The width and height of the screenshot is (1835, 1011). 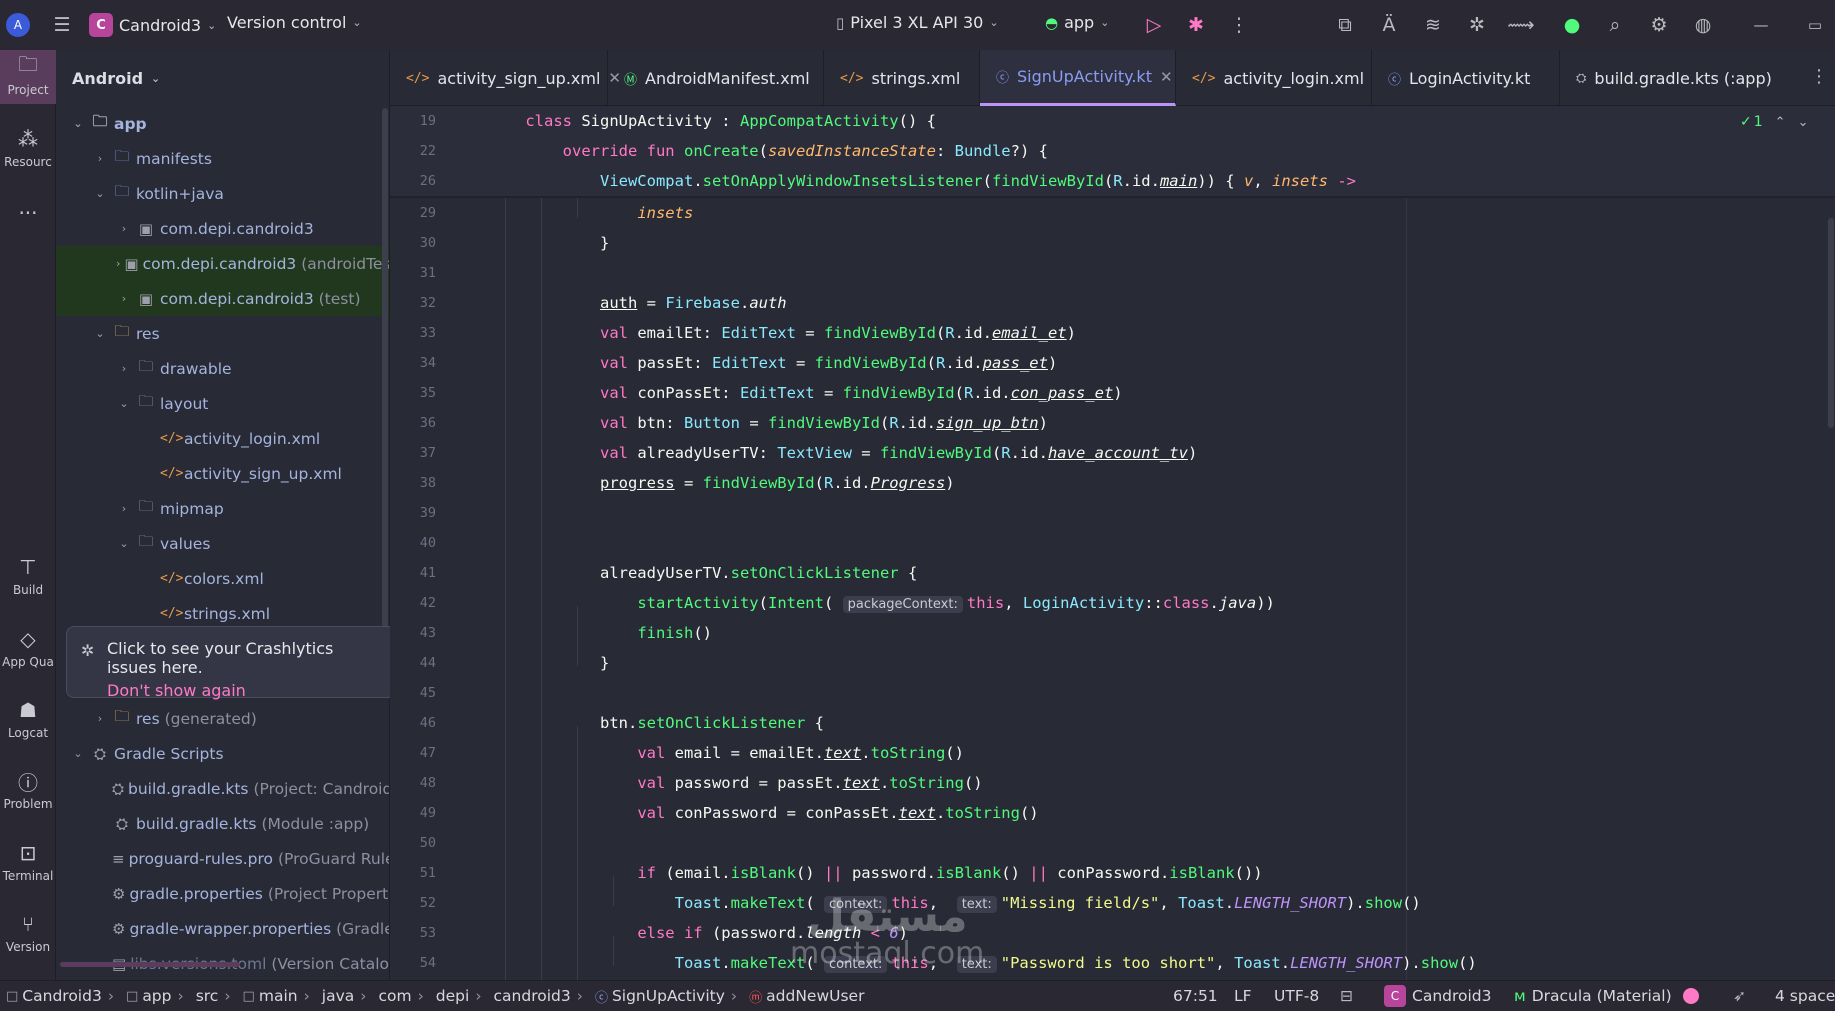 I want to click on dont-show-again-link: Don't show again, so click(x=247, y=690).